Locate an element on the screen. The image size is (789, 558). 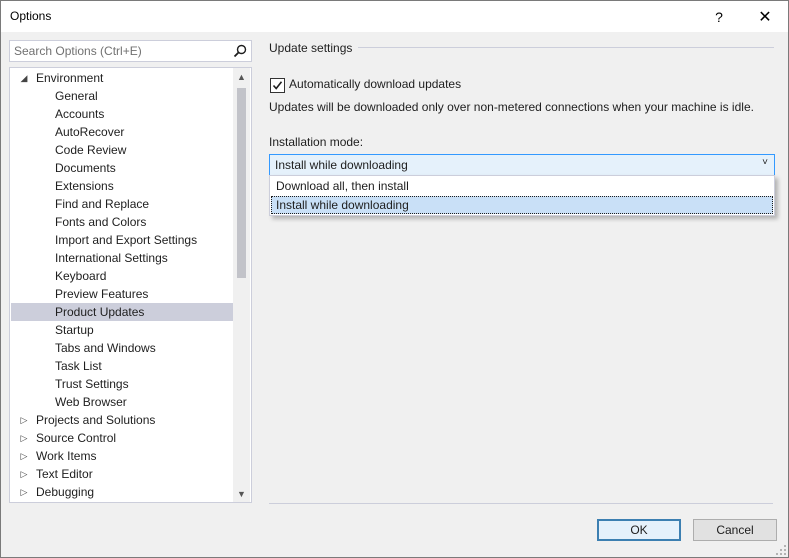
checkmark-icon is located at coordinates (277, 85).